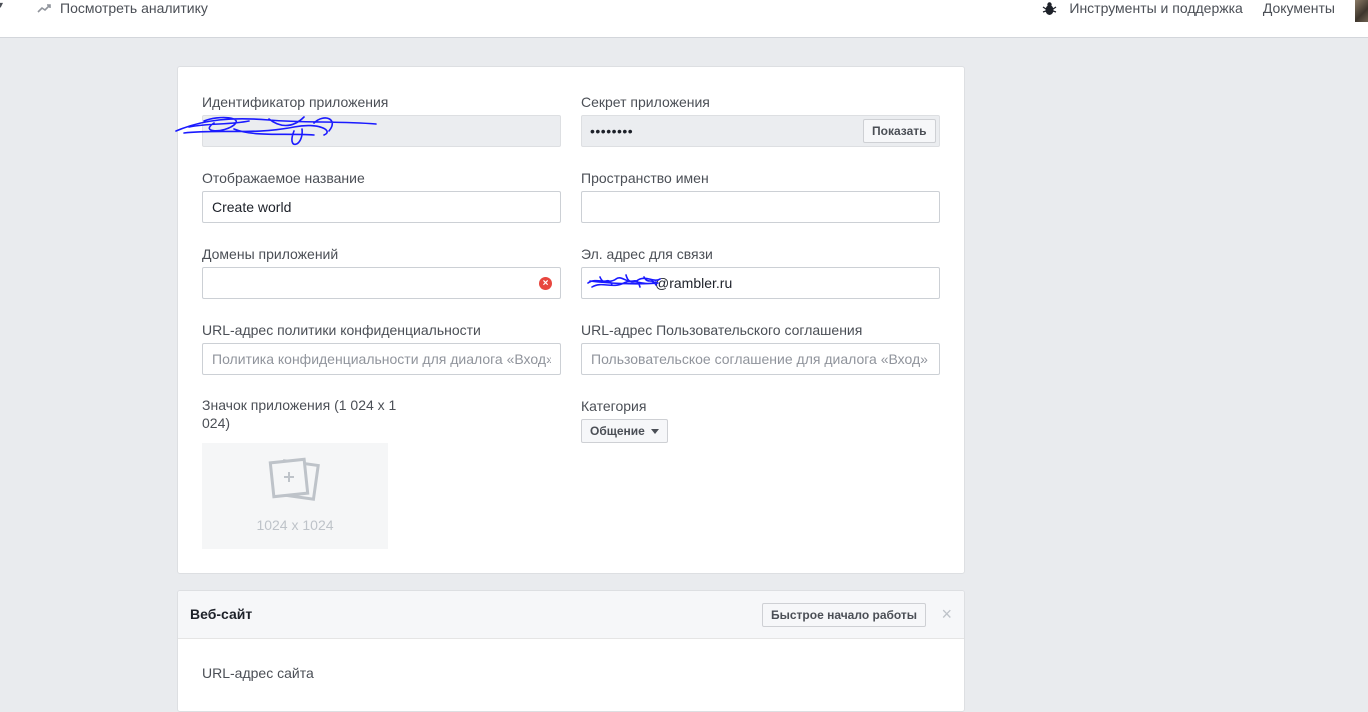  I want to click on contact-email-field: Эл. адрес для связи, so click(647, 254).